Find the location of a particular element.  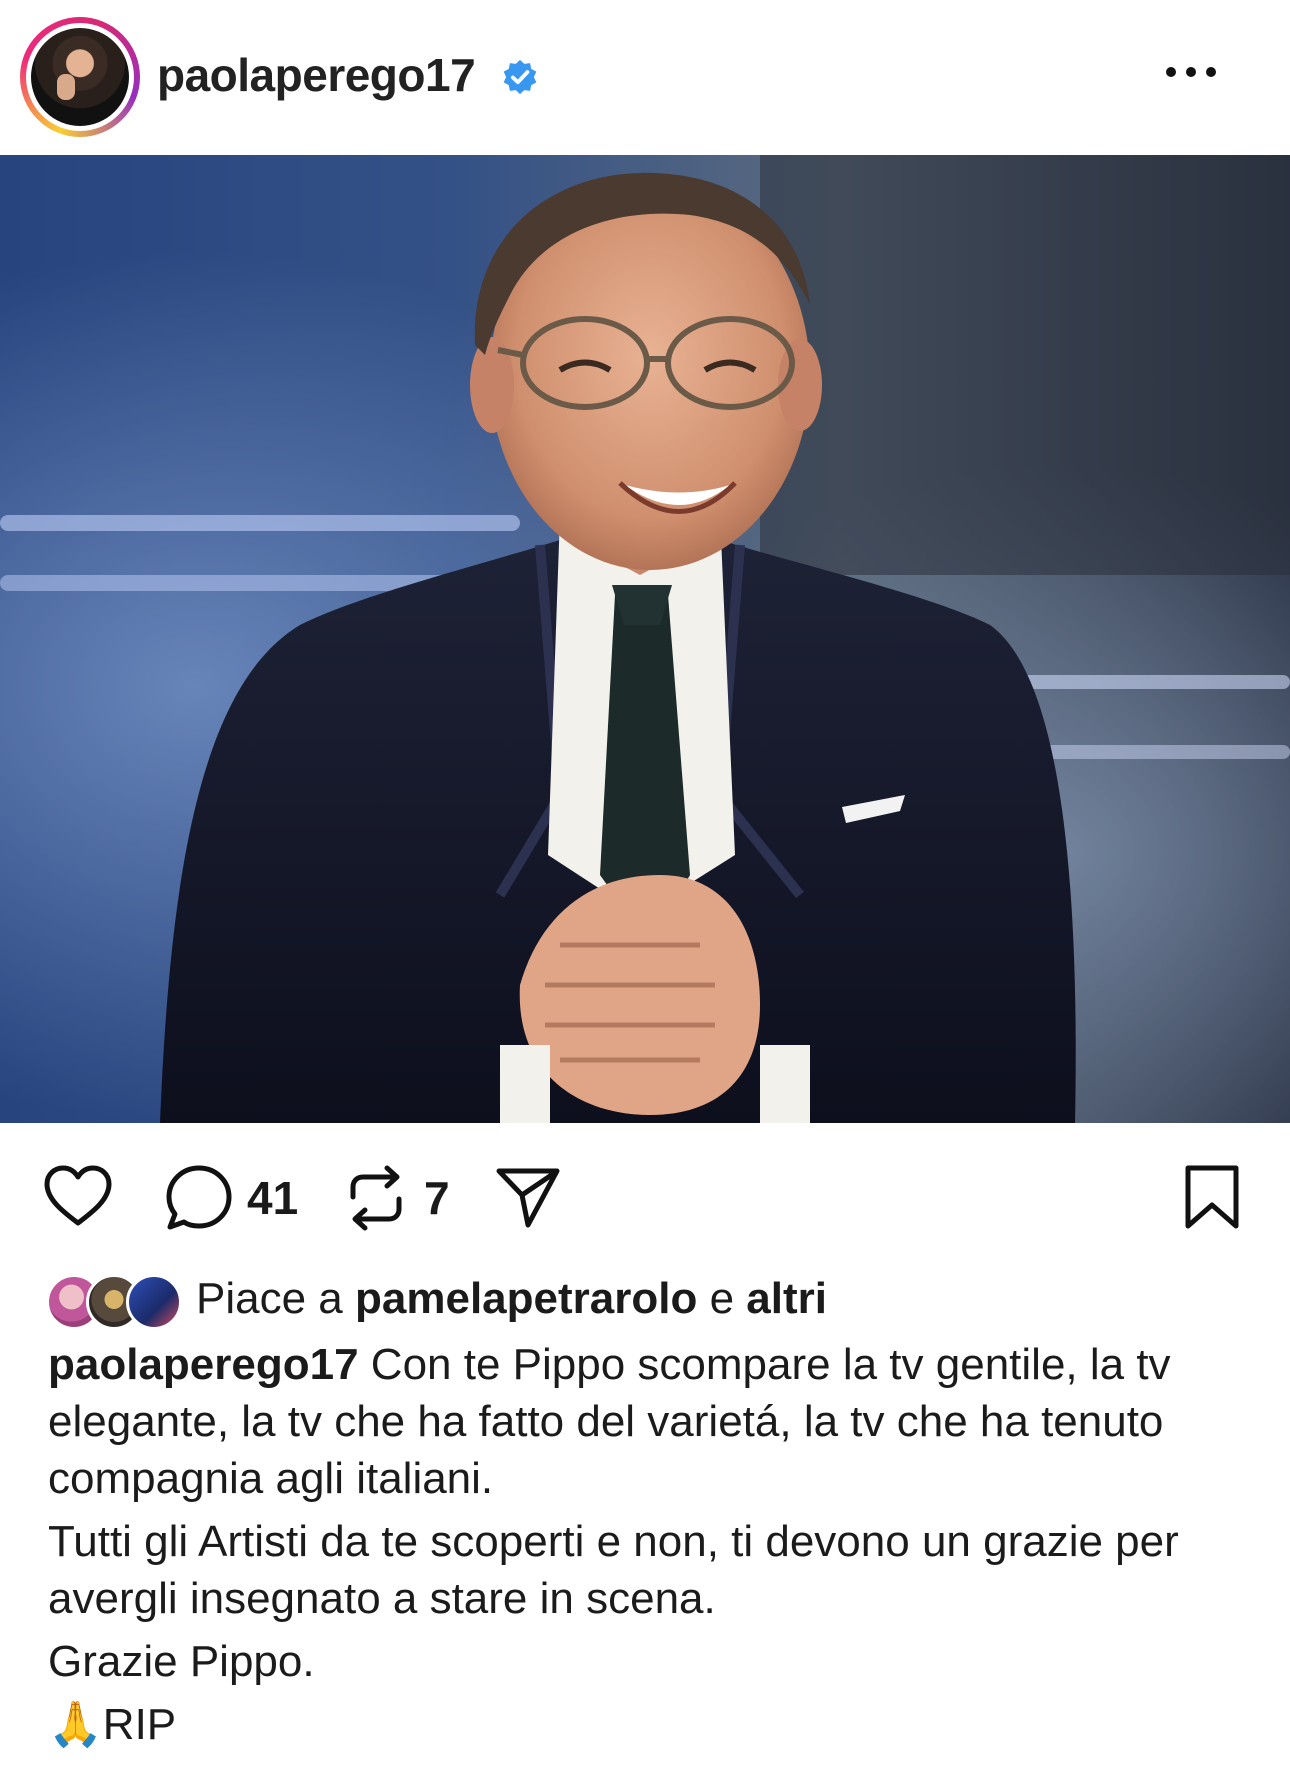

caption-paragraph-4: 🙏RIP is located at coordinates (653, 1724).